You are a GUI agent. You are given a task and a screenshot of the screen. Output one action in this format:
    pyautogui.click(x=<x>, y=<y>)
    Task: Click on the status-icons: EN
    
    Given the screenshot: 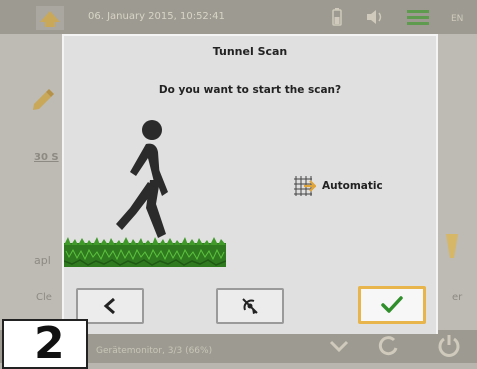 What is the action you would take?
    pyautogui.click(x=399, y=19)
    